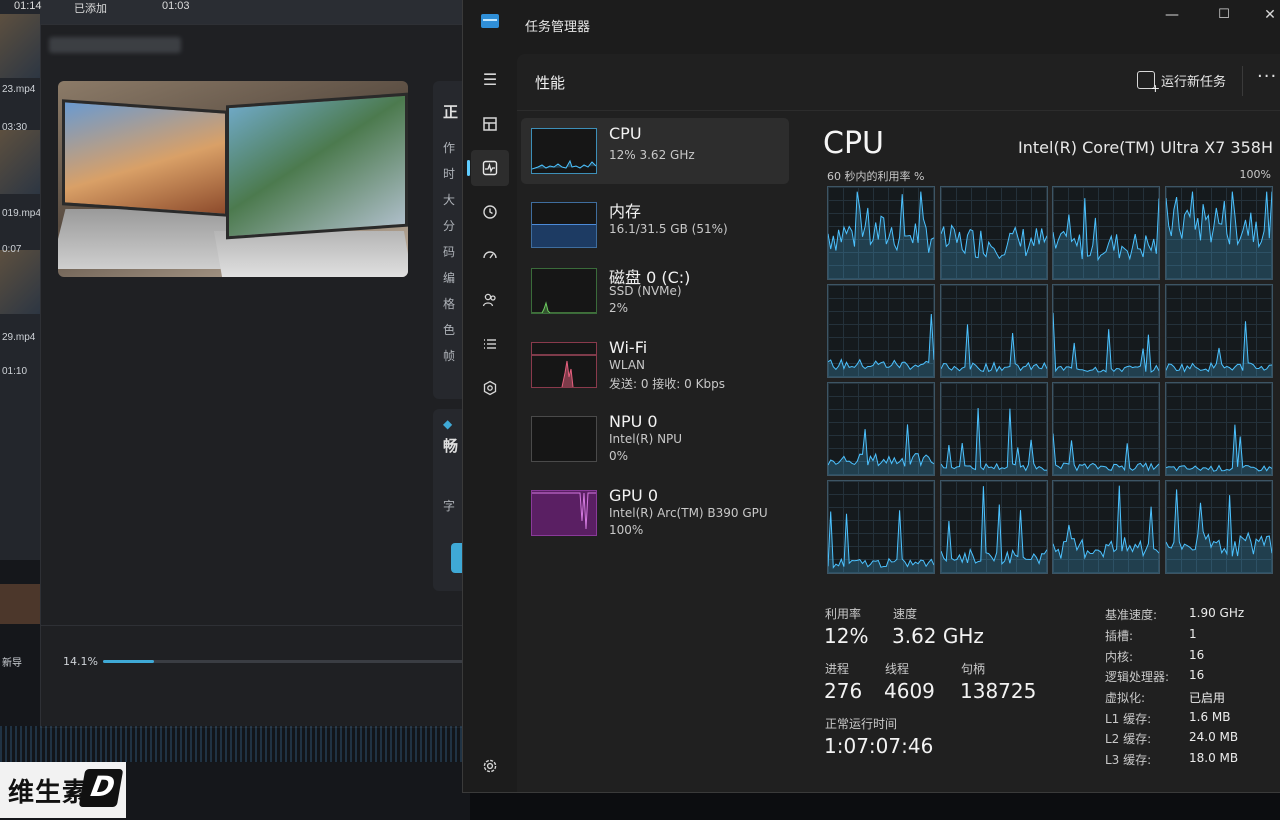 This screenshot has height=820, width=1280. What do you see at coordinates (490, 388) in the screenshot?
I see `services-icon` at bounding box center [490, 388].